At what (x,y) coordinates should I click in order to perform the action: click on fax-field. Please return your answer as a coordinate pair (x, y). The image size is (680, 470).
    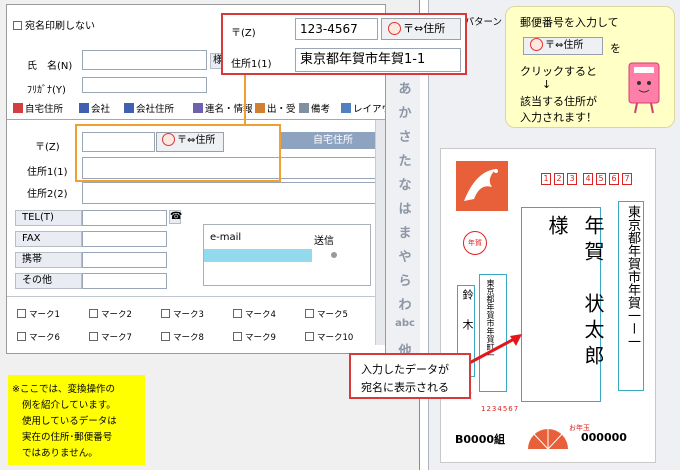
    Looking at the image, I should click on (124, 239).